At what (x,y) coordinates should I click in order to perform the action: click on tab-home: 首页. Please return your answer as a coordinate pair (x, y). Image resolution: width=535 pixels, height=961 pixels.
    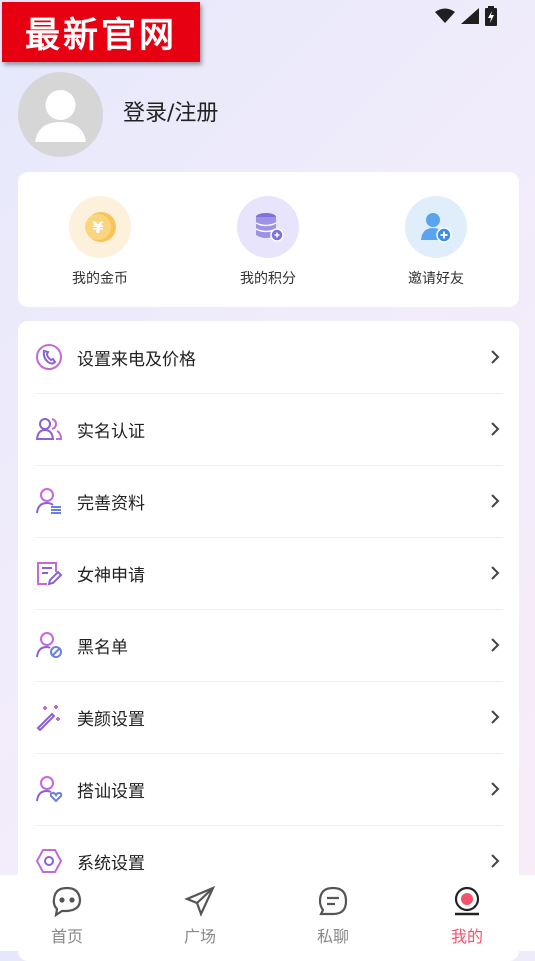
    Looking at the image, I should click on (67, 916).